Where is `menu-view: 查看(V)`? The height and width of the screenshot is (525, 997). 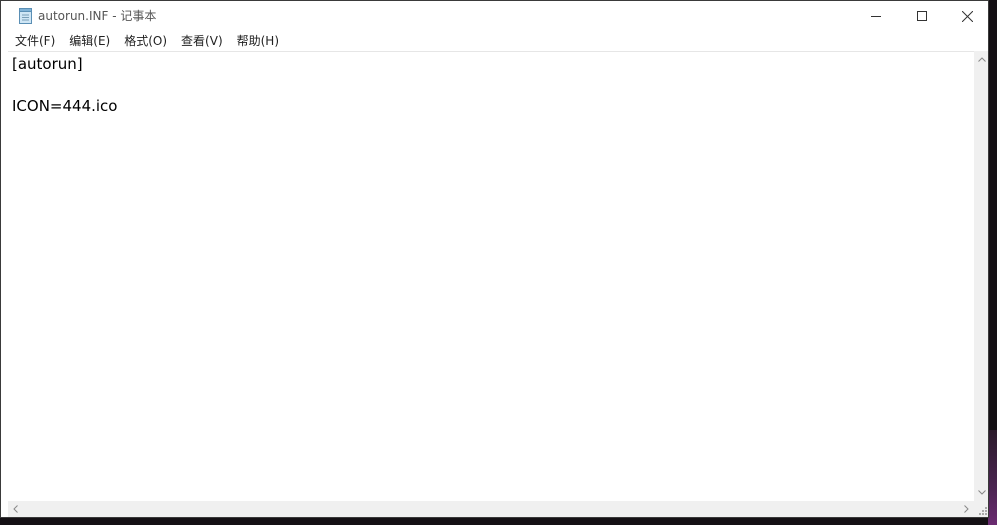
menu-view: 查看(V) is located at coordinates (202, 41).